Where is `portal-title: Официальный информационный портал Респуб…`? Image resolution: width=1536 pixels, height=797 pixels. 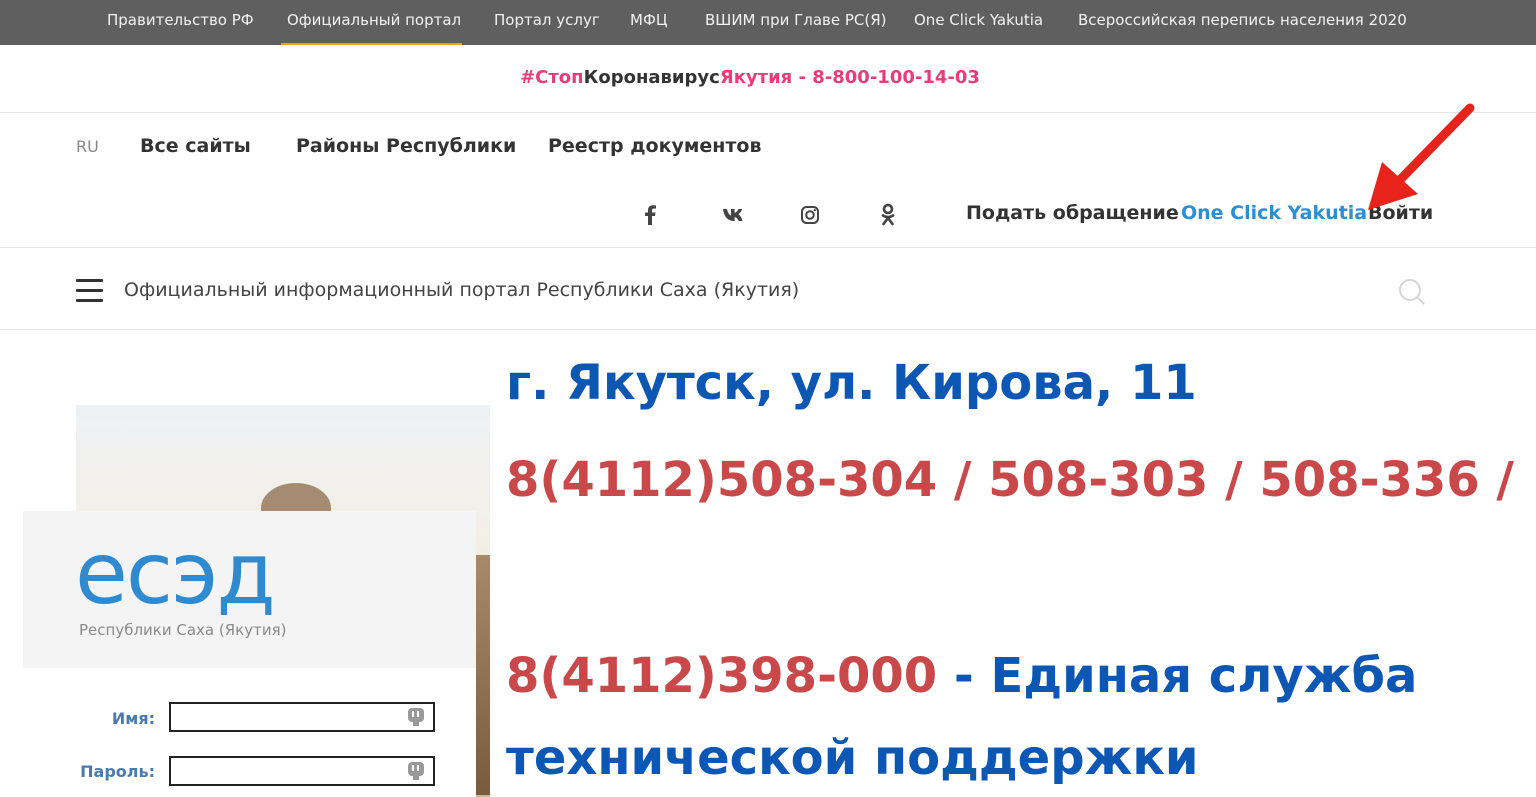 portal-title: Официальный информационный портал Респуб… is located at coordinates (462, 290).